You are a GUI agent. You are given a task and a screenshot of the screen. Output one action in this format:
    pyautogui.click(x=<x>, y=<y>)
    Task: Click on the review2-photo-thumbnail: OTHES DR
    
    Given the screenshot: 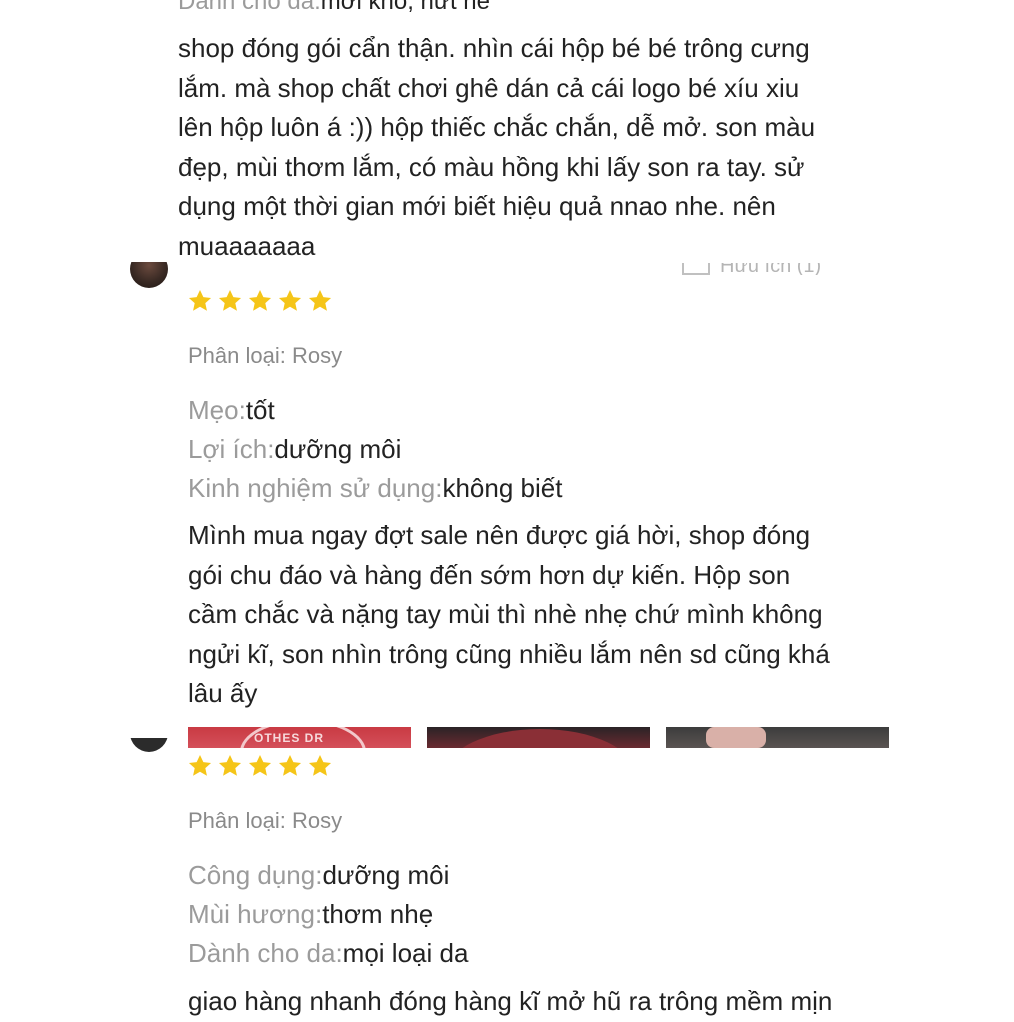 What is the action you would take?
    pyautogui.click(x=299, y=737)
    